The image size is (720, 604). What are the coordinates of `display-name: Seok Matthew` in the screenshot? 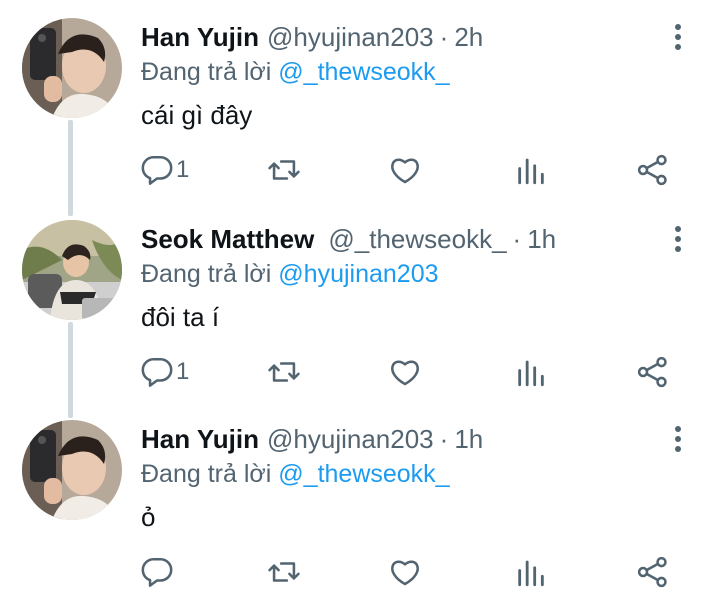 It's located at (227, 239).